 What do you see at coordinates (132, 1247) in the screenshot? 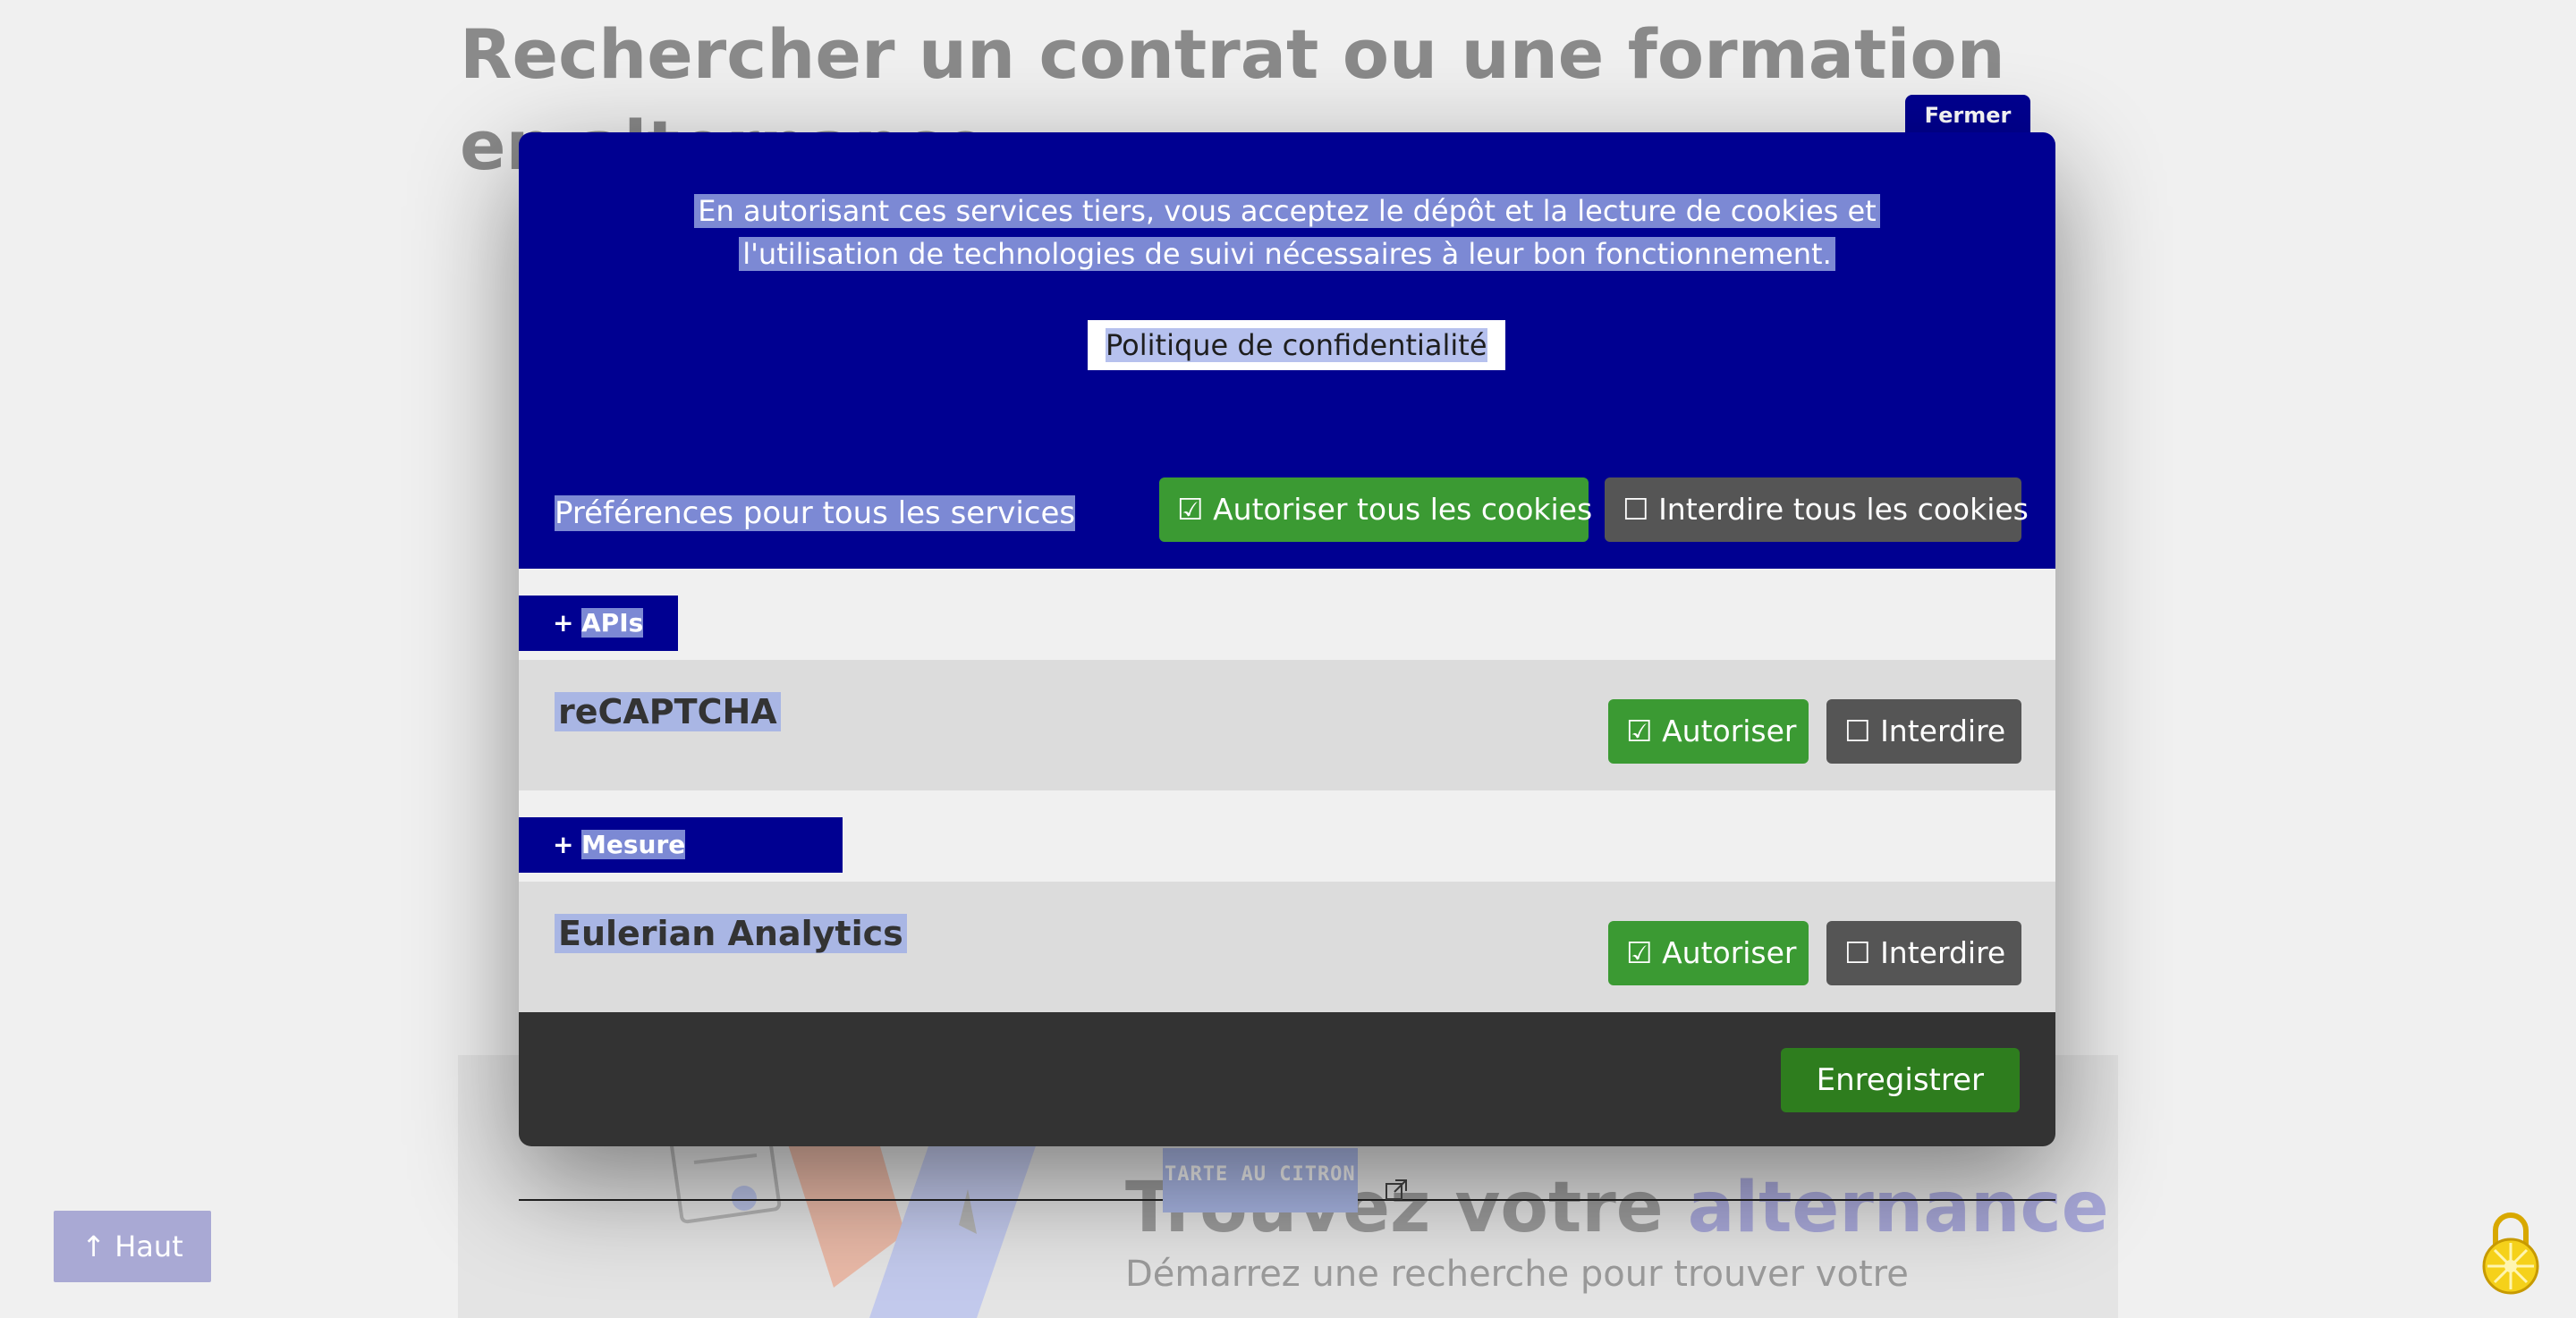
I see `back-to-top-button: ↑ Haut` at bounding box center [132, 1247].